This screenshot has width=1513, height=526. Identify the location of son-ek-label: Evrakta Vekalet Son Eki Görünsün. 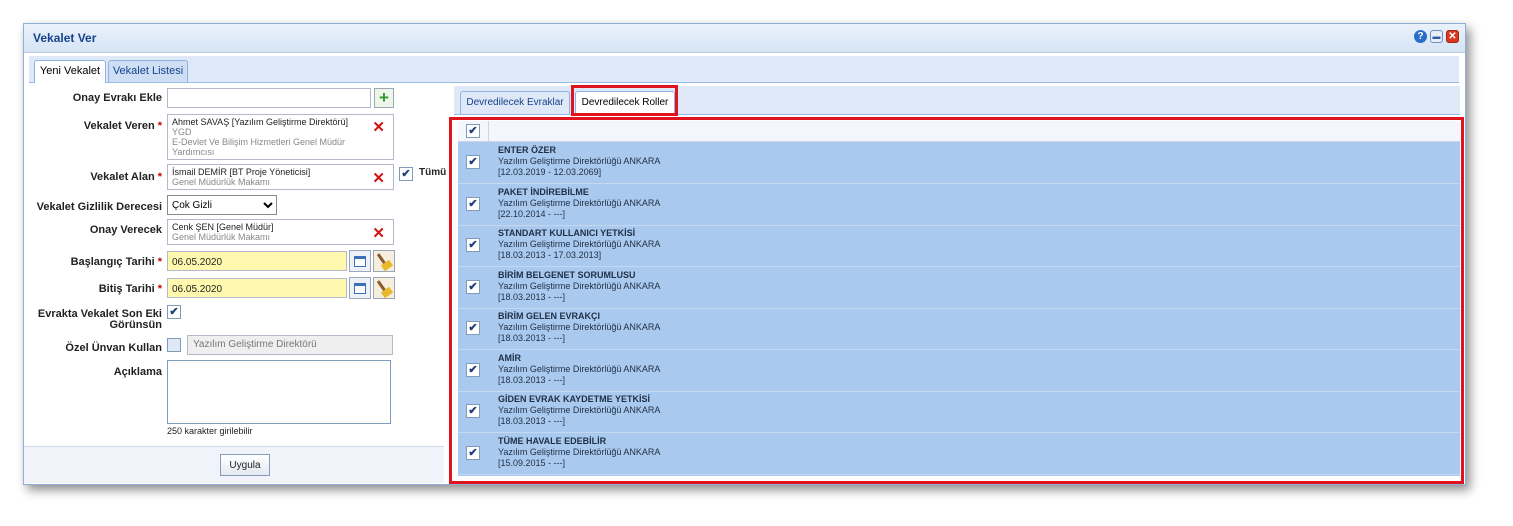
(99, 319).